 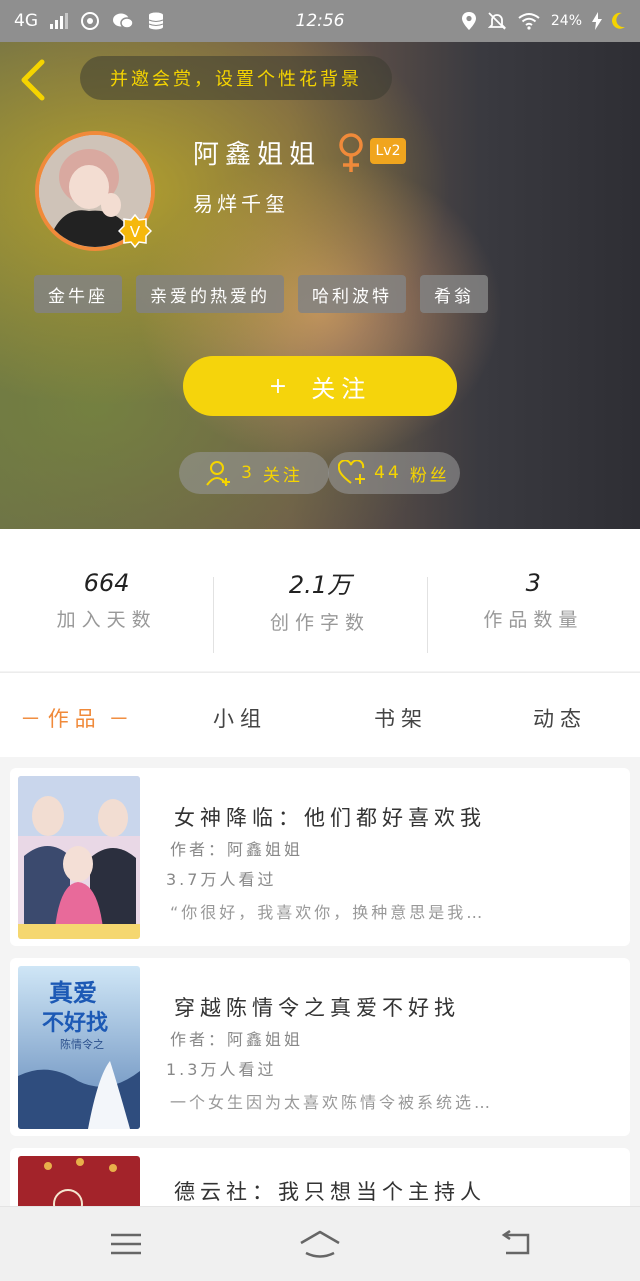 What do you see at coordinates (241, 204) in the screenshot?
I see `profile-subtitle: 易烊千玺` at bounding box center [241, 204].